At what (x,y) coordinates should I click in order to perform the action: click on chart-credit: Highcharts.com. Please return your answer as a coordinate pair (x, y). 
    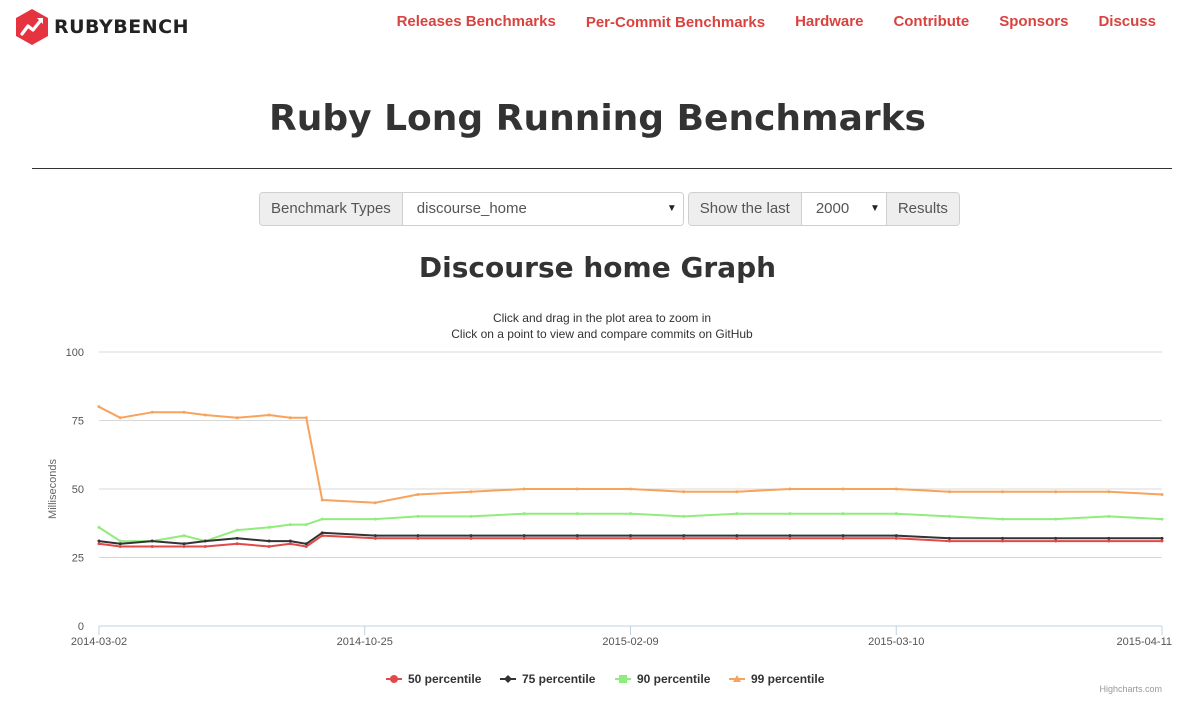
    Looking at the image, I should click on (1130, 689).